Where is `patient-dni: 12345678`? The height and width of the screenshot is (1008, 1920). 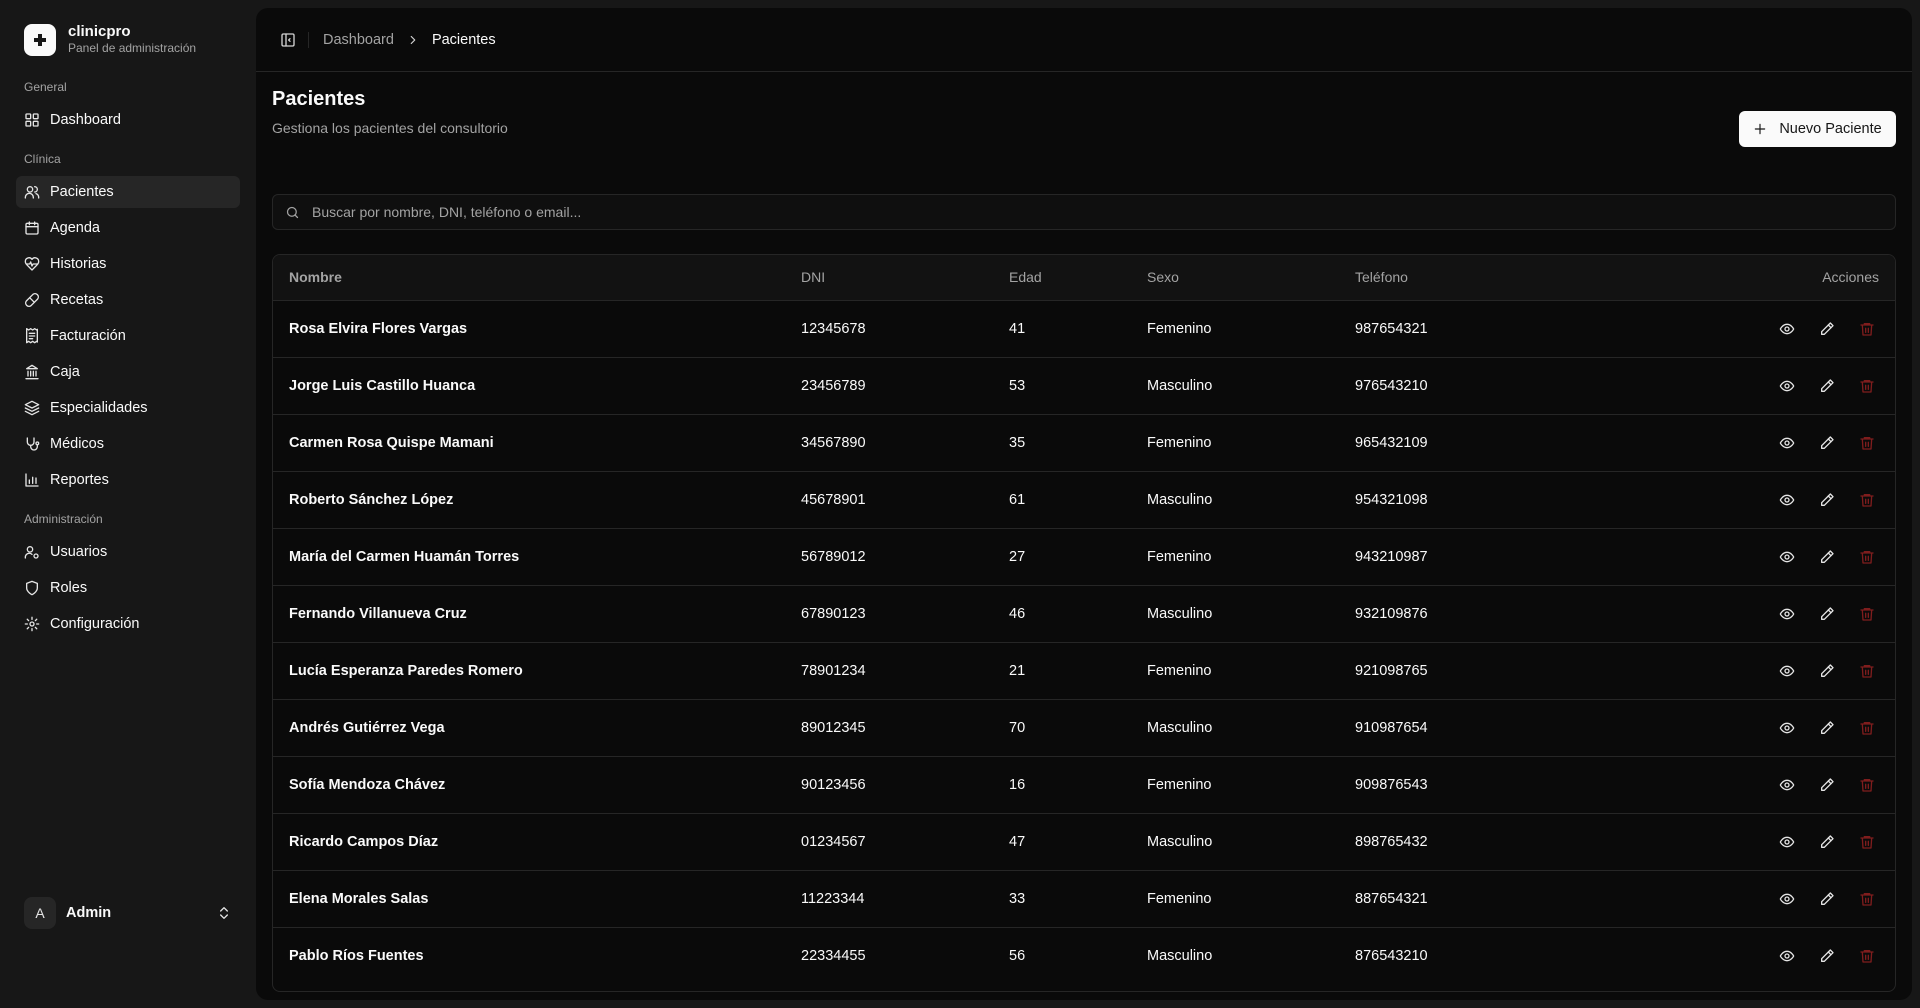
patient-dni: 12345678 is located at coordinates (905, 329).